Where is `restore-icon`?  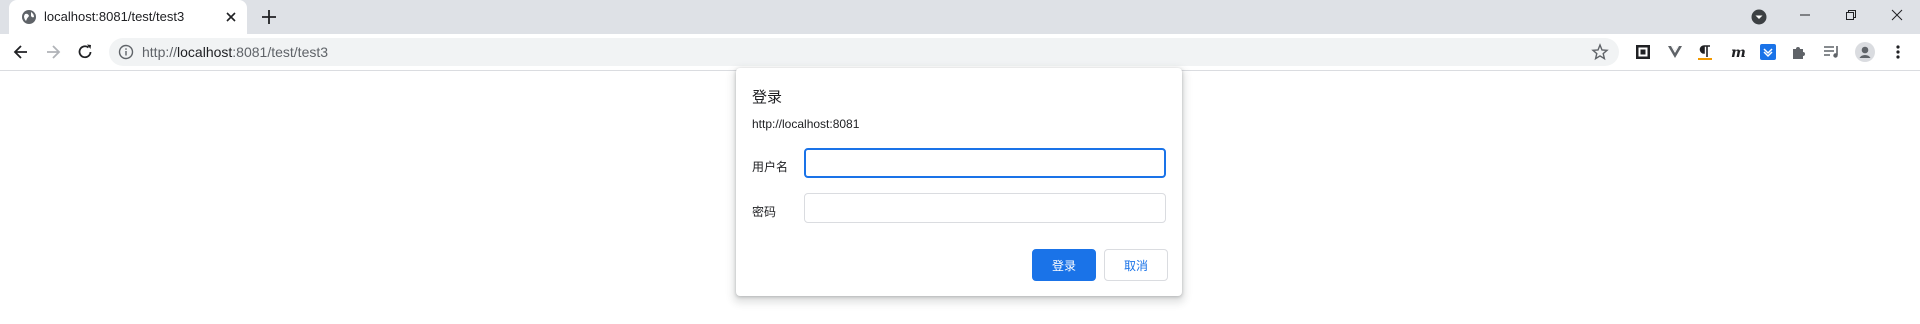
restore-icon is located at coordinates (1851, 15).